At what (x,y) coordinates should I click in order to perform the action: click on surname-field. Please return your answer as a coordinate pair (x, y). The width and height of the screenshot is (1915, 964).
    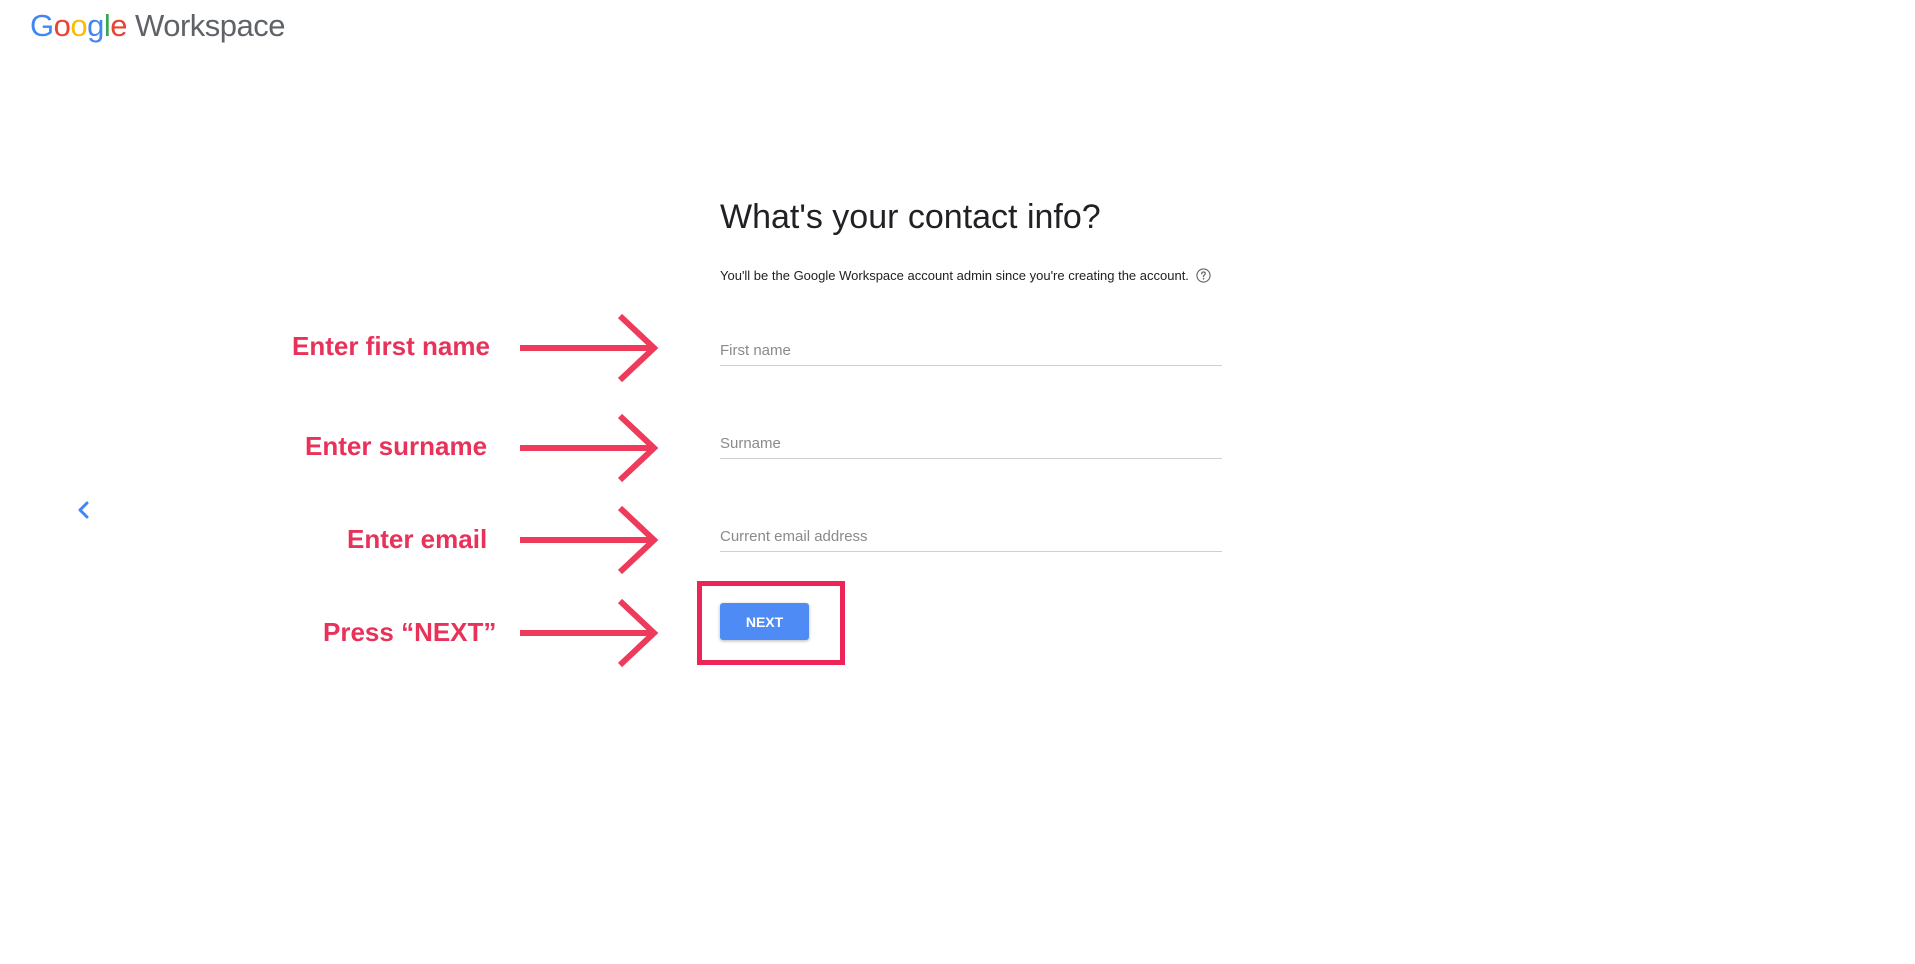
    Looking at the image, I should click on (971, 444).